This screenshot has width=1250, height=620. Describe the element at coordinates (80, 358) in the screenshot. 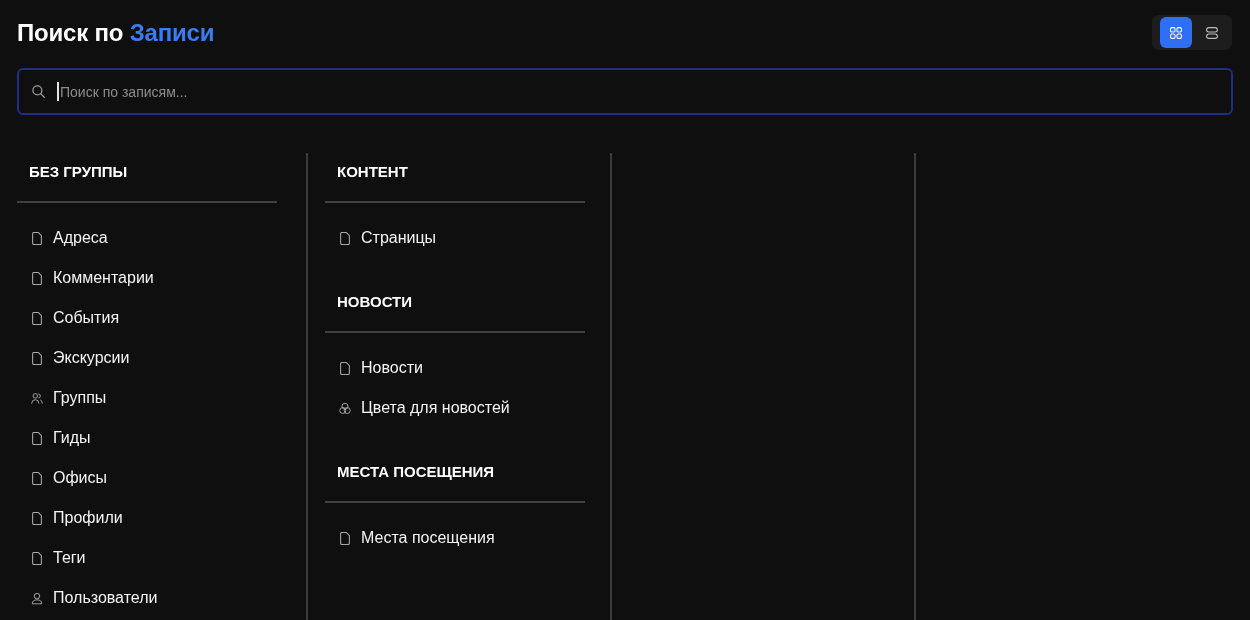

I see `record-link: Экскурсии` at that location.